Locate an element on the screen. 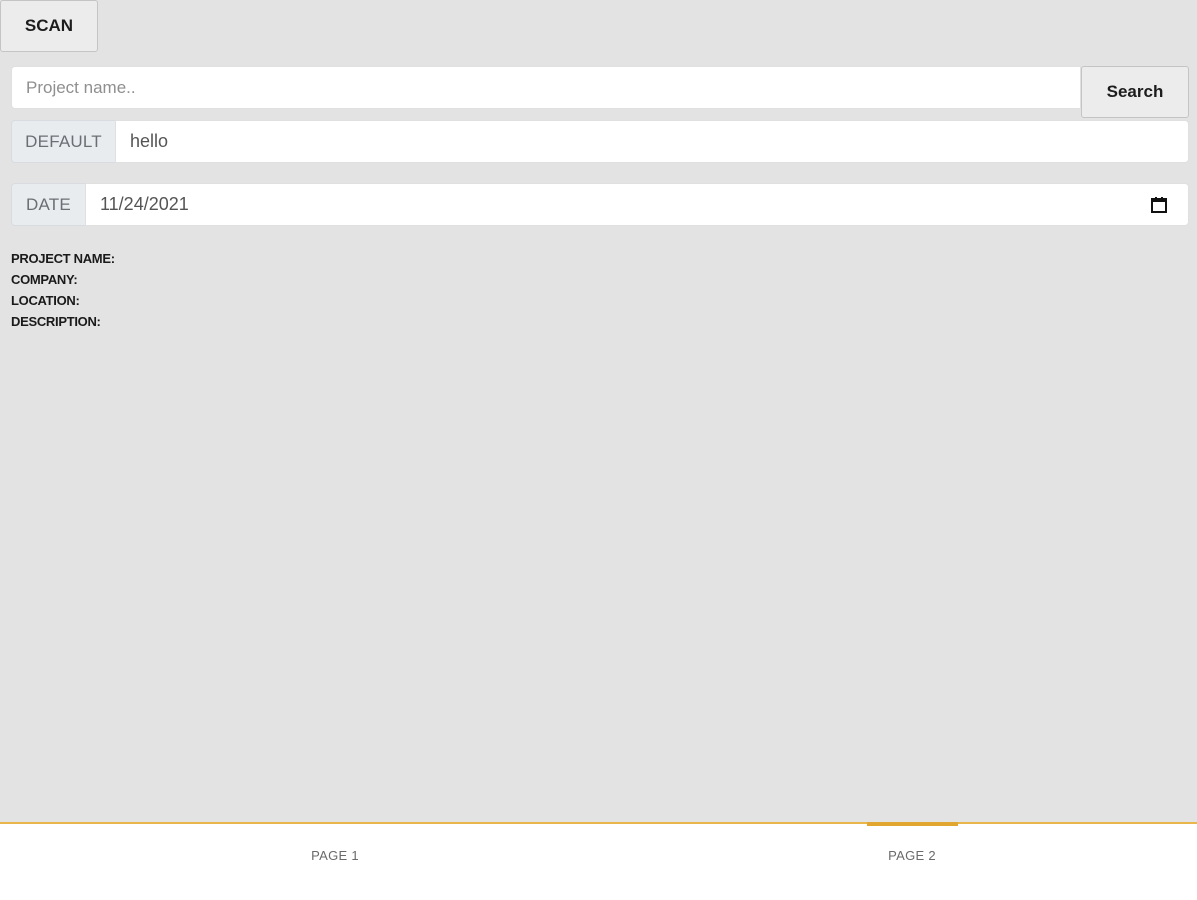 The image size is (1197, 900). bottom-navigation: PAGE 1 PAGE 2 is located at coordinates (598, 861).